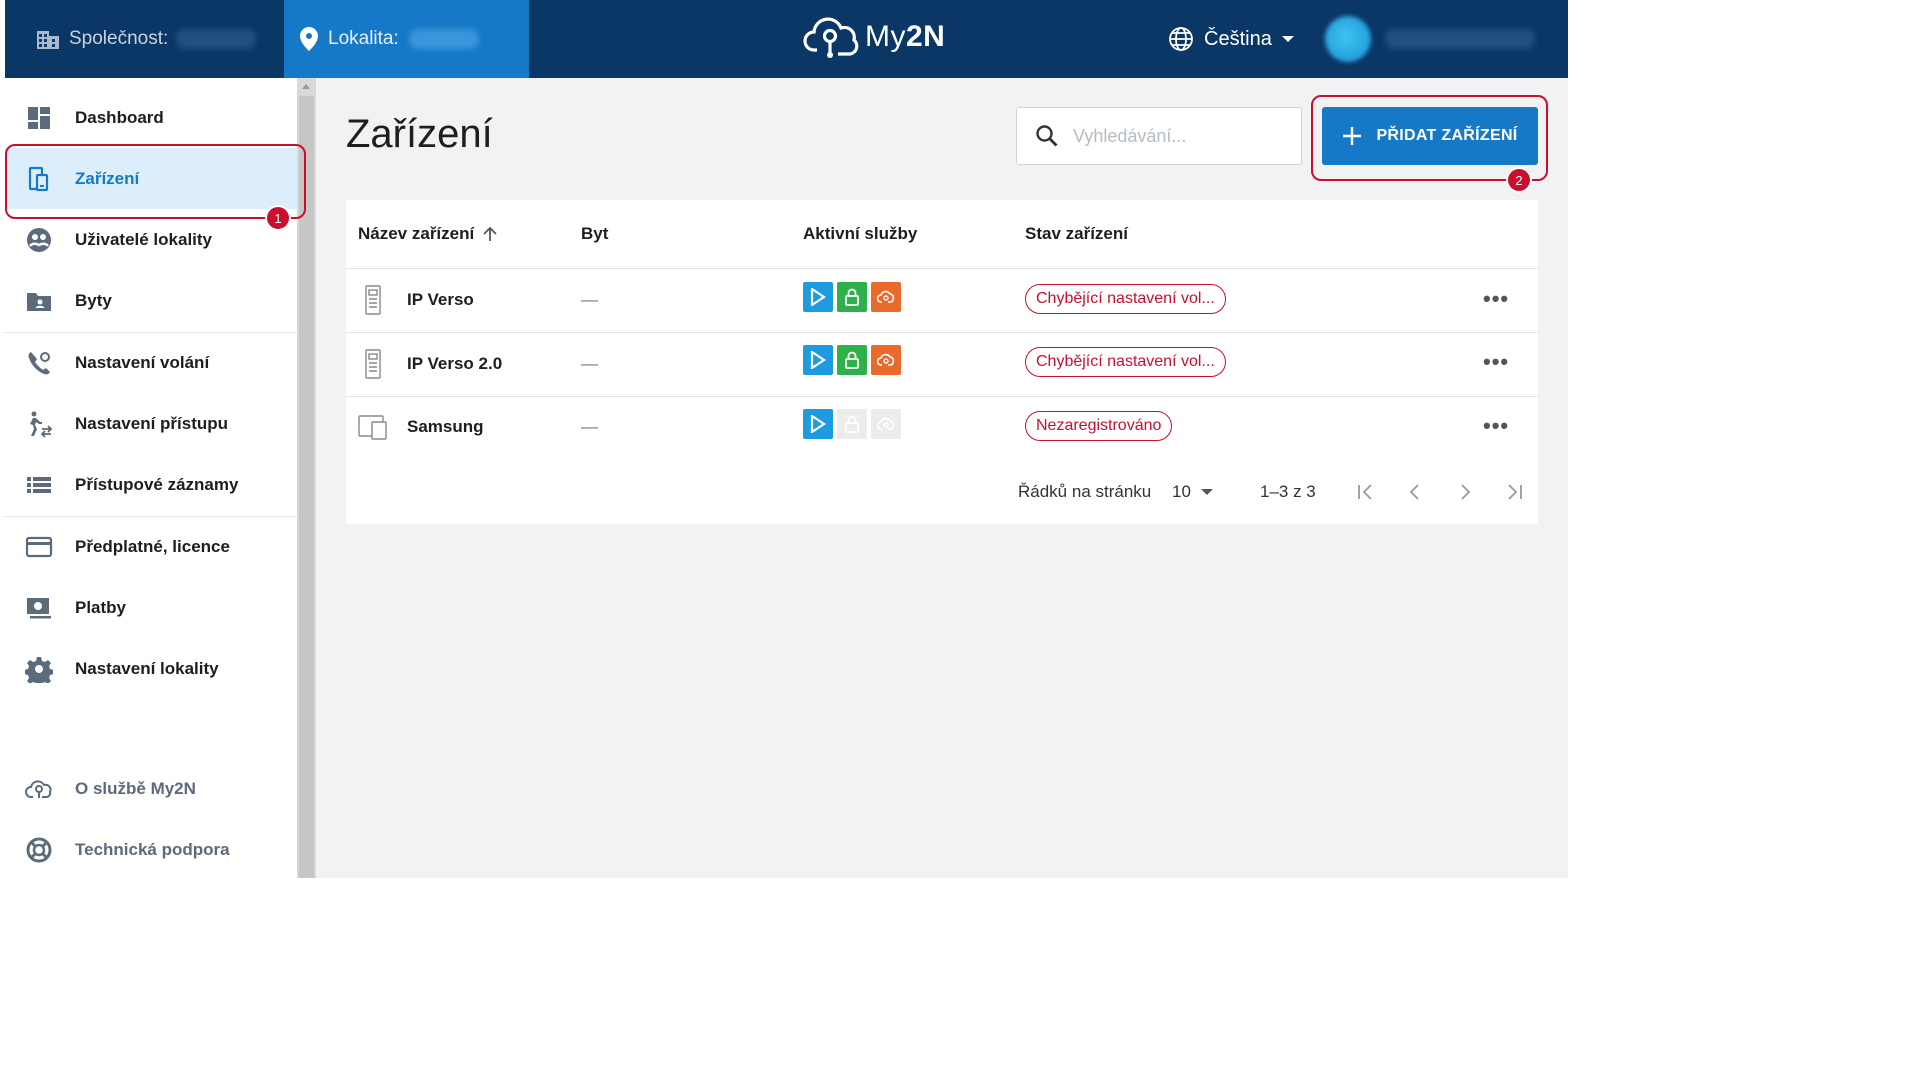  What do you see at coordinates (101, 607) in the screenshot?
I see `sidebar-item-label: Platby` at bounding box center [101, 607].